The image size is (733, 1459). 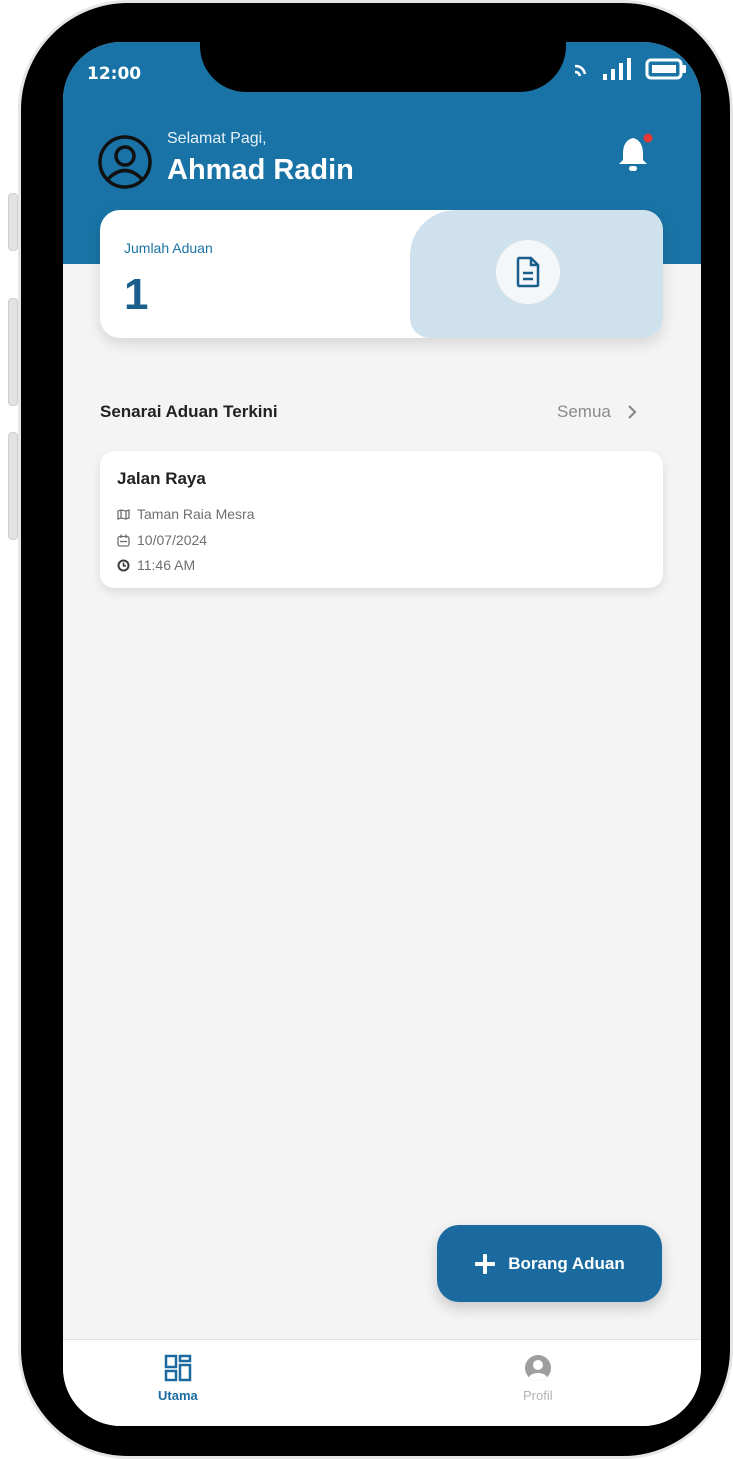 What do you see at coordinates (123, 565) in the screenshot?
I see `clock-icon` at bounding box center [123, 565].